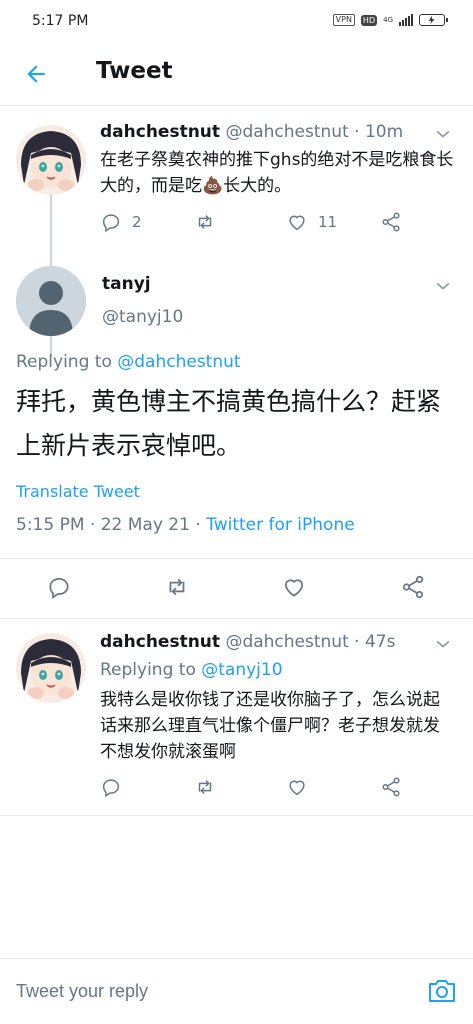  Describe the element at coordinates (328, 222) in the screenshot. I see `like-count: 11` at that location.